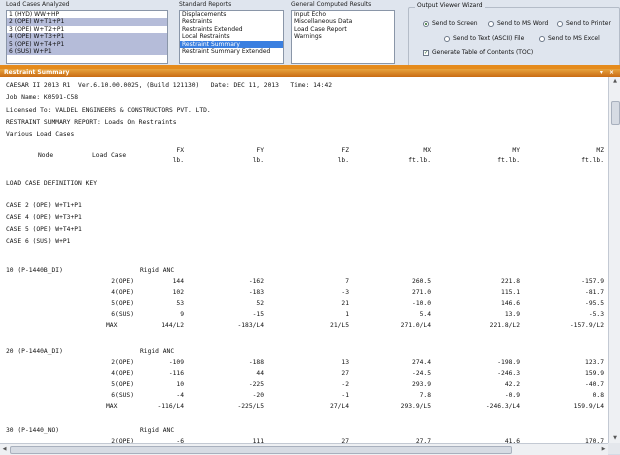  I want to click on wizard-title: Output Viewer Wizard, so click(450, 5).